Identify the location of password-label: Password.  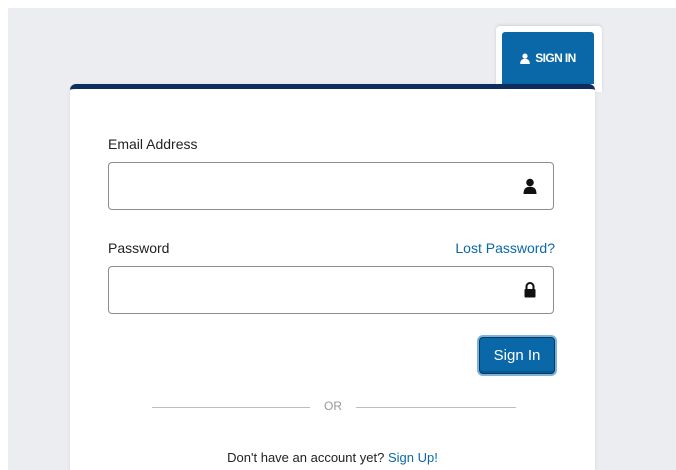
(139, 248).